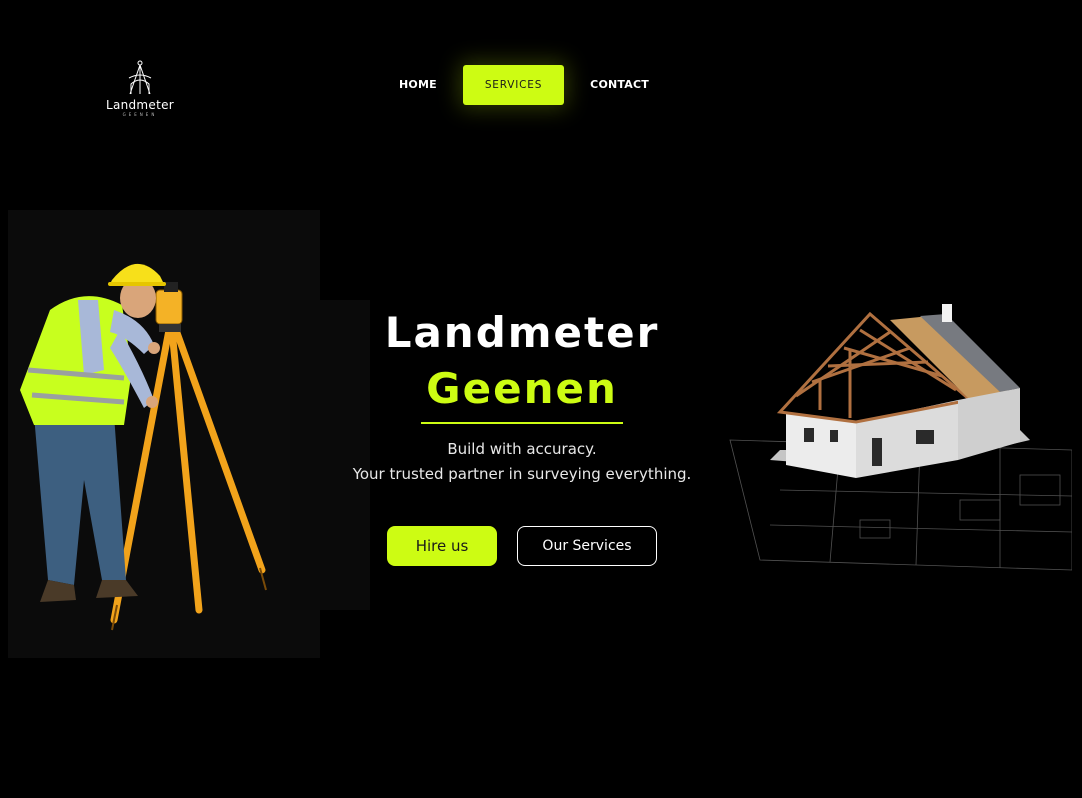 This screenshot has width=1082, height=798. What do you see at coordinates (140, 105) in the screenshot?
I see `logo-wordmark: Landmeter` at bounding box center [140, 105].